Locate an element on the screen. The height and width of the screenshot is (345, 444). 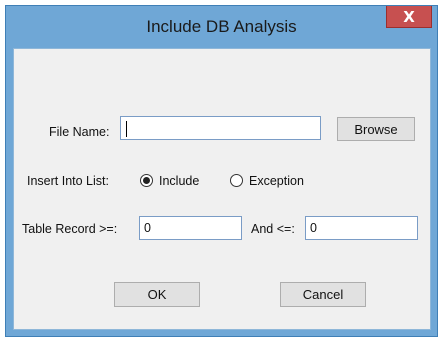
and-label: And <=: is located at coordinates (273, 229).